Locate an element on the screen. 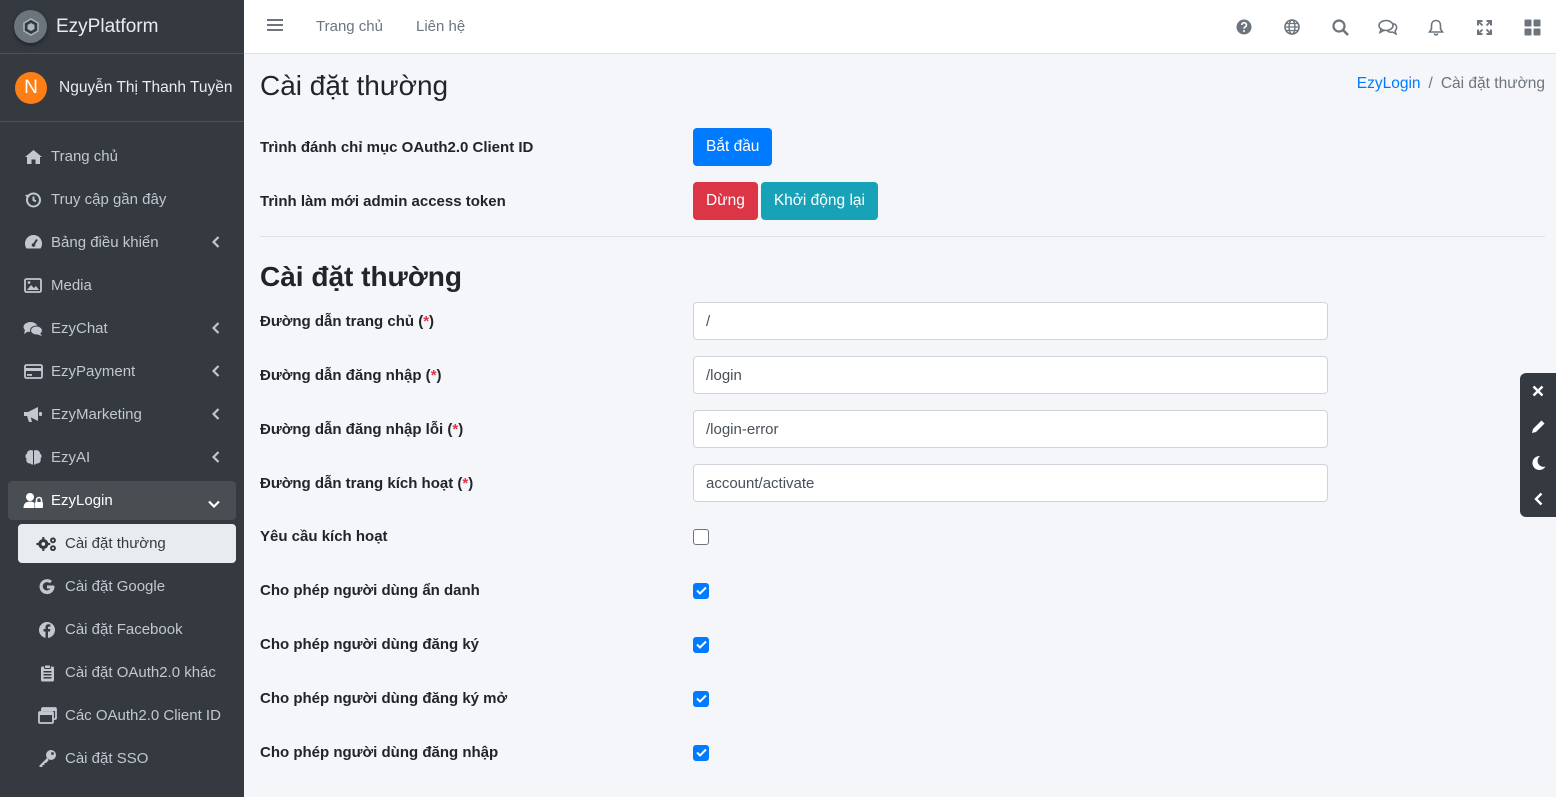  sidebar-subitem-label: Cài đặt Google is located at coordinates (115, 586).